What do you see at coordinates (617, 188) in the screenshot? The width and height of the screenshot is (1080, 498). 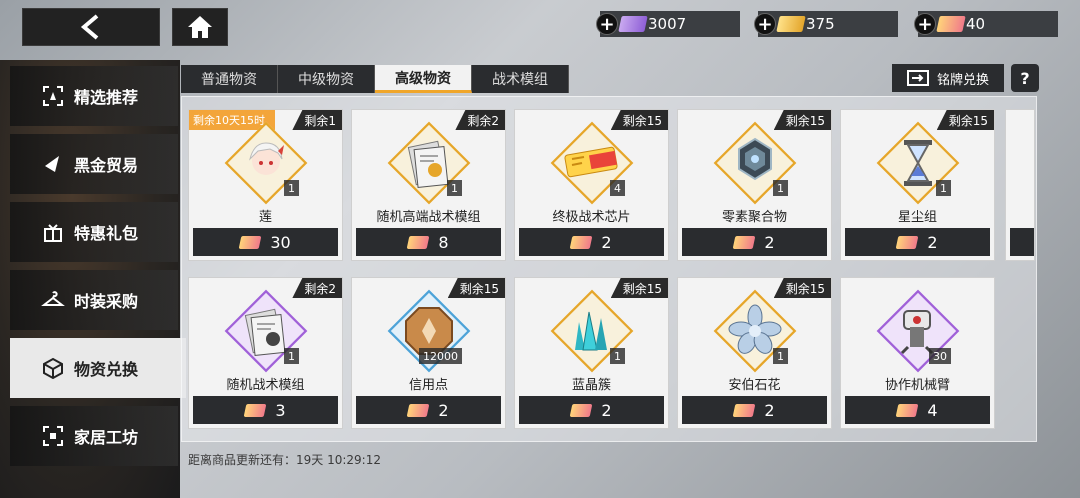 I see `item-quantity: 4` at bounding box center [617, 188].